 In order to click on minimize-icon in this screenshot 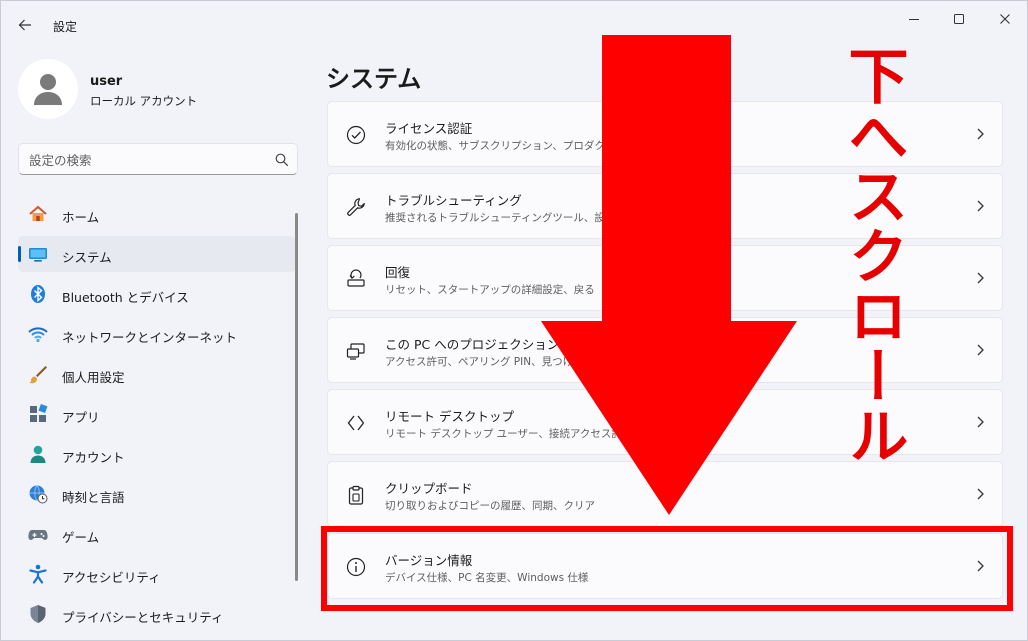, I will do `click(914, 19)`.